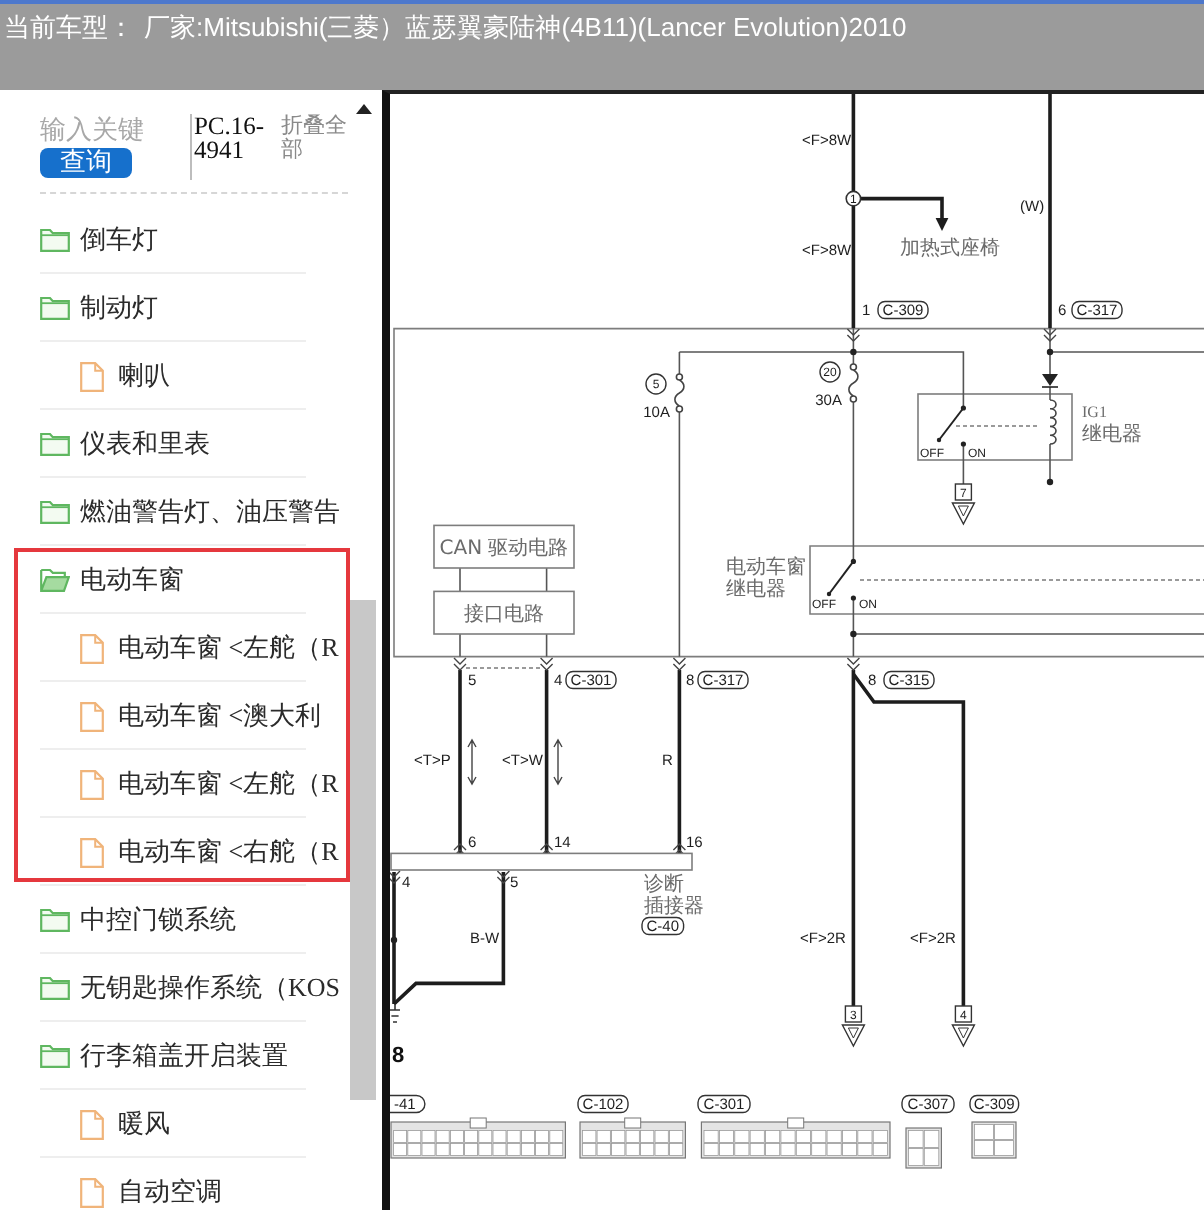 The width and height of the screenshot is (1204, 1210). Describe the element at coordinates (86, 163) in the screenshot. I see `search-button: 查询` at that location.